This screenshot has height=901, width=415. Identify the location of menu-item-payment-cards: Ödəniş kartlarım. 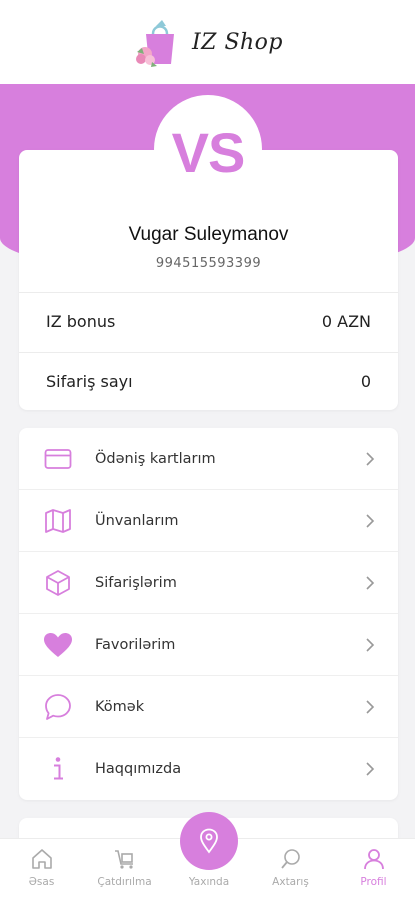
(208, 459).